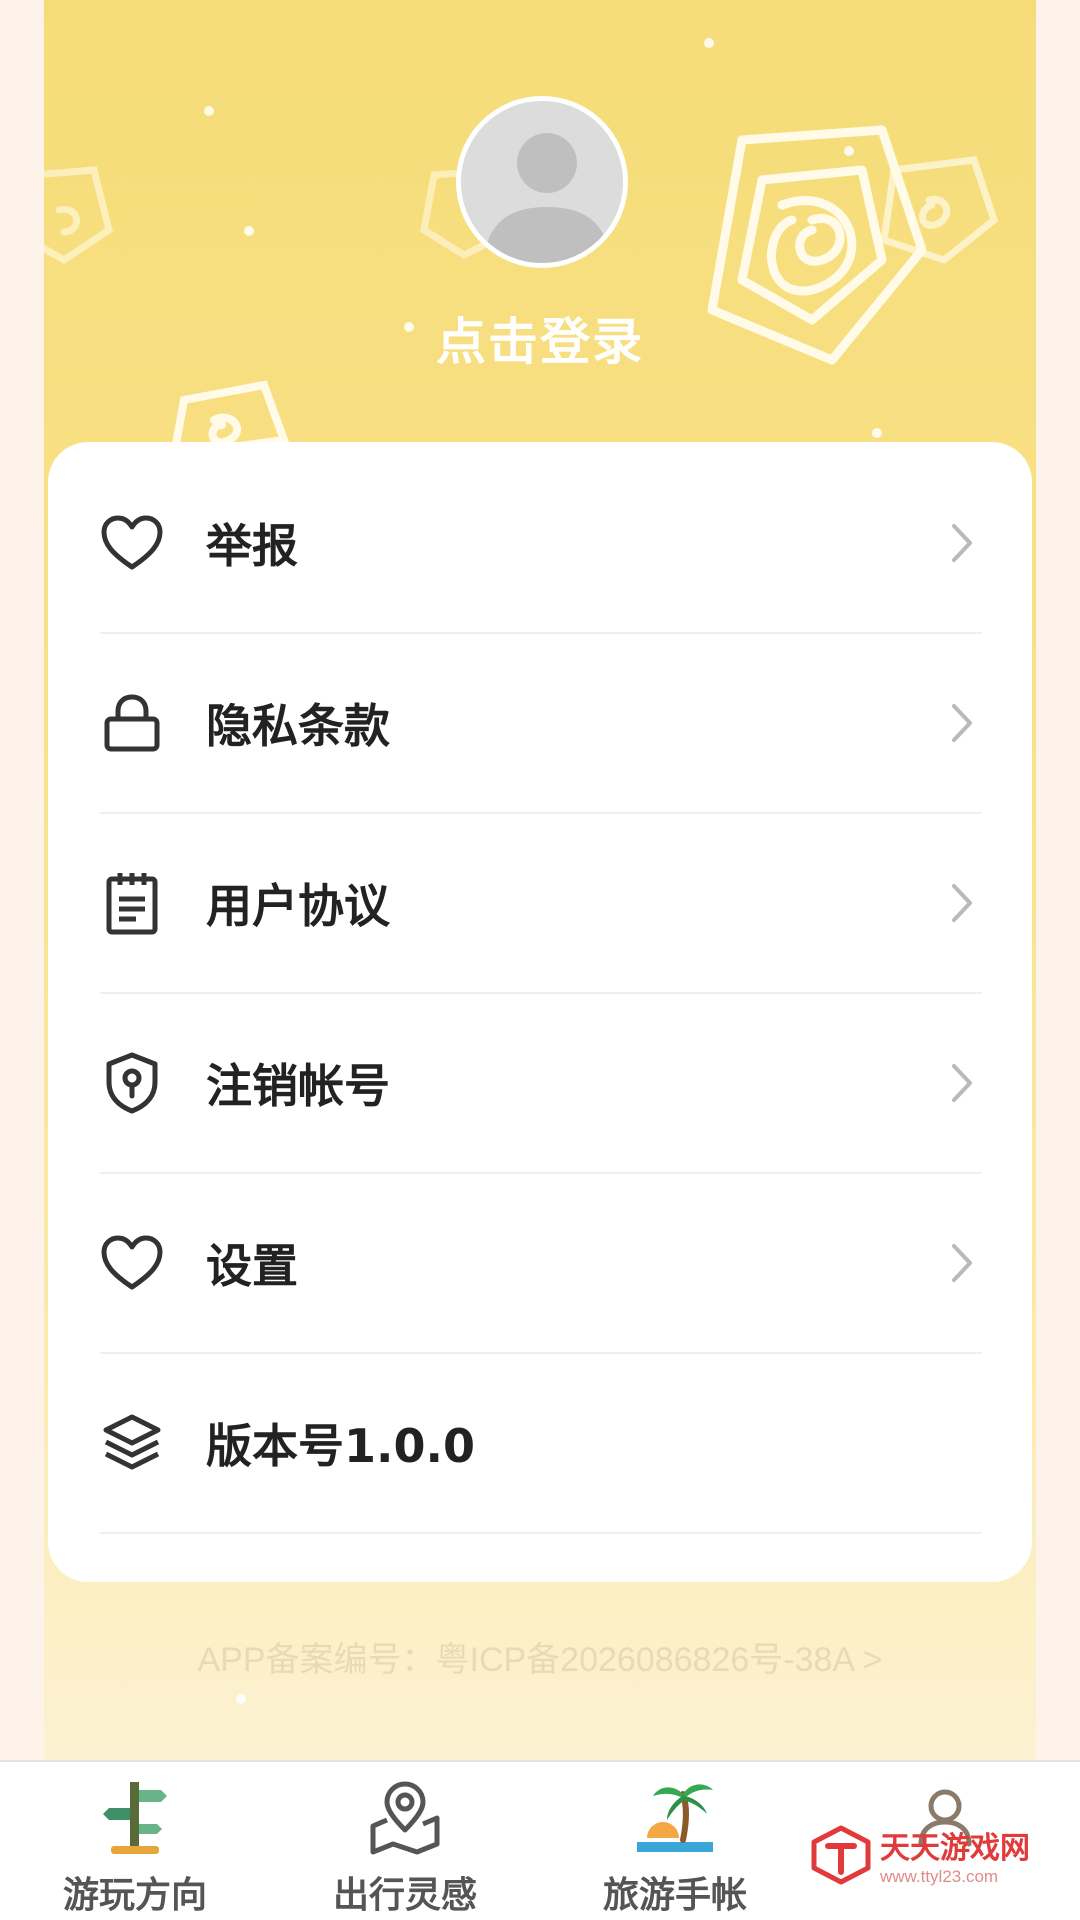 The width and height of the screenshot is (1080, 1920). I want to click on tab-label: 旅游手帐, so click(674, 1895).